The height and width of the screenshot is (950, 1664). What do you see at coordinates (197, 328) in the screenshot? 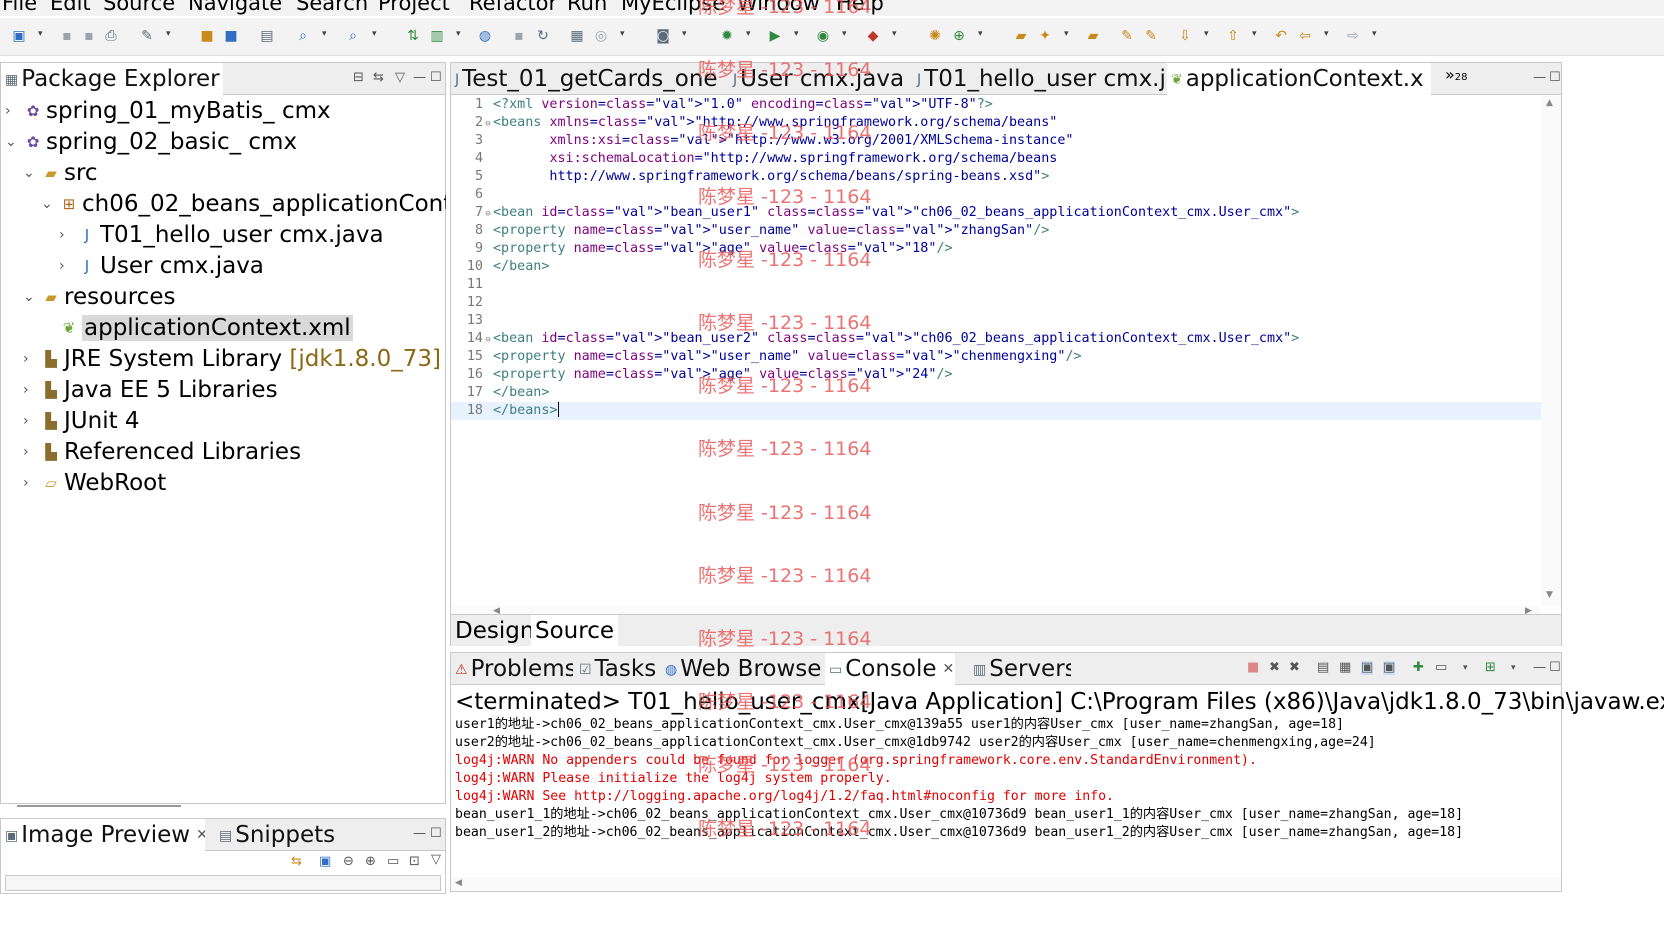
I see `tree-item-selected: ❦ applicationContext.xml` at bounding box center [197, 328].